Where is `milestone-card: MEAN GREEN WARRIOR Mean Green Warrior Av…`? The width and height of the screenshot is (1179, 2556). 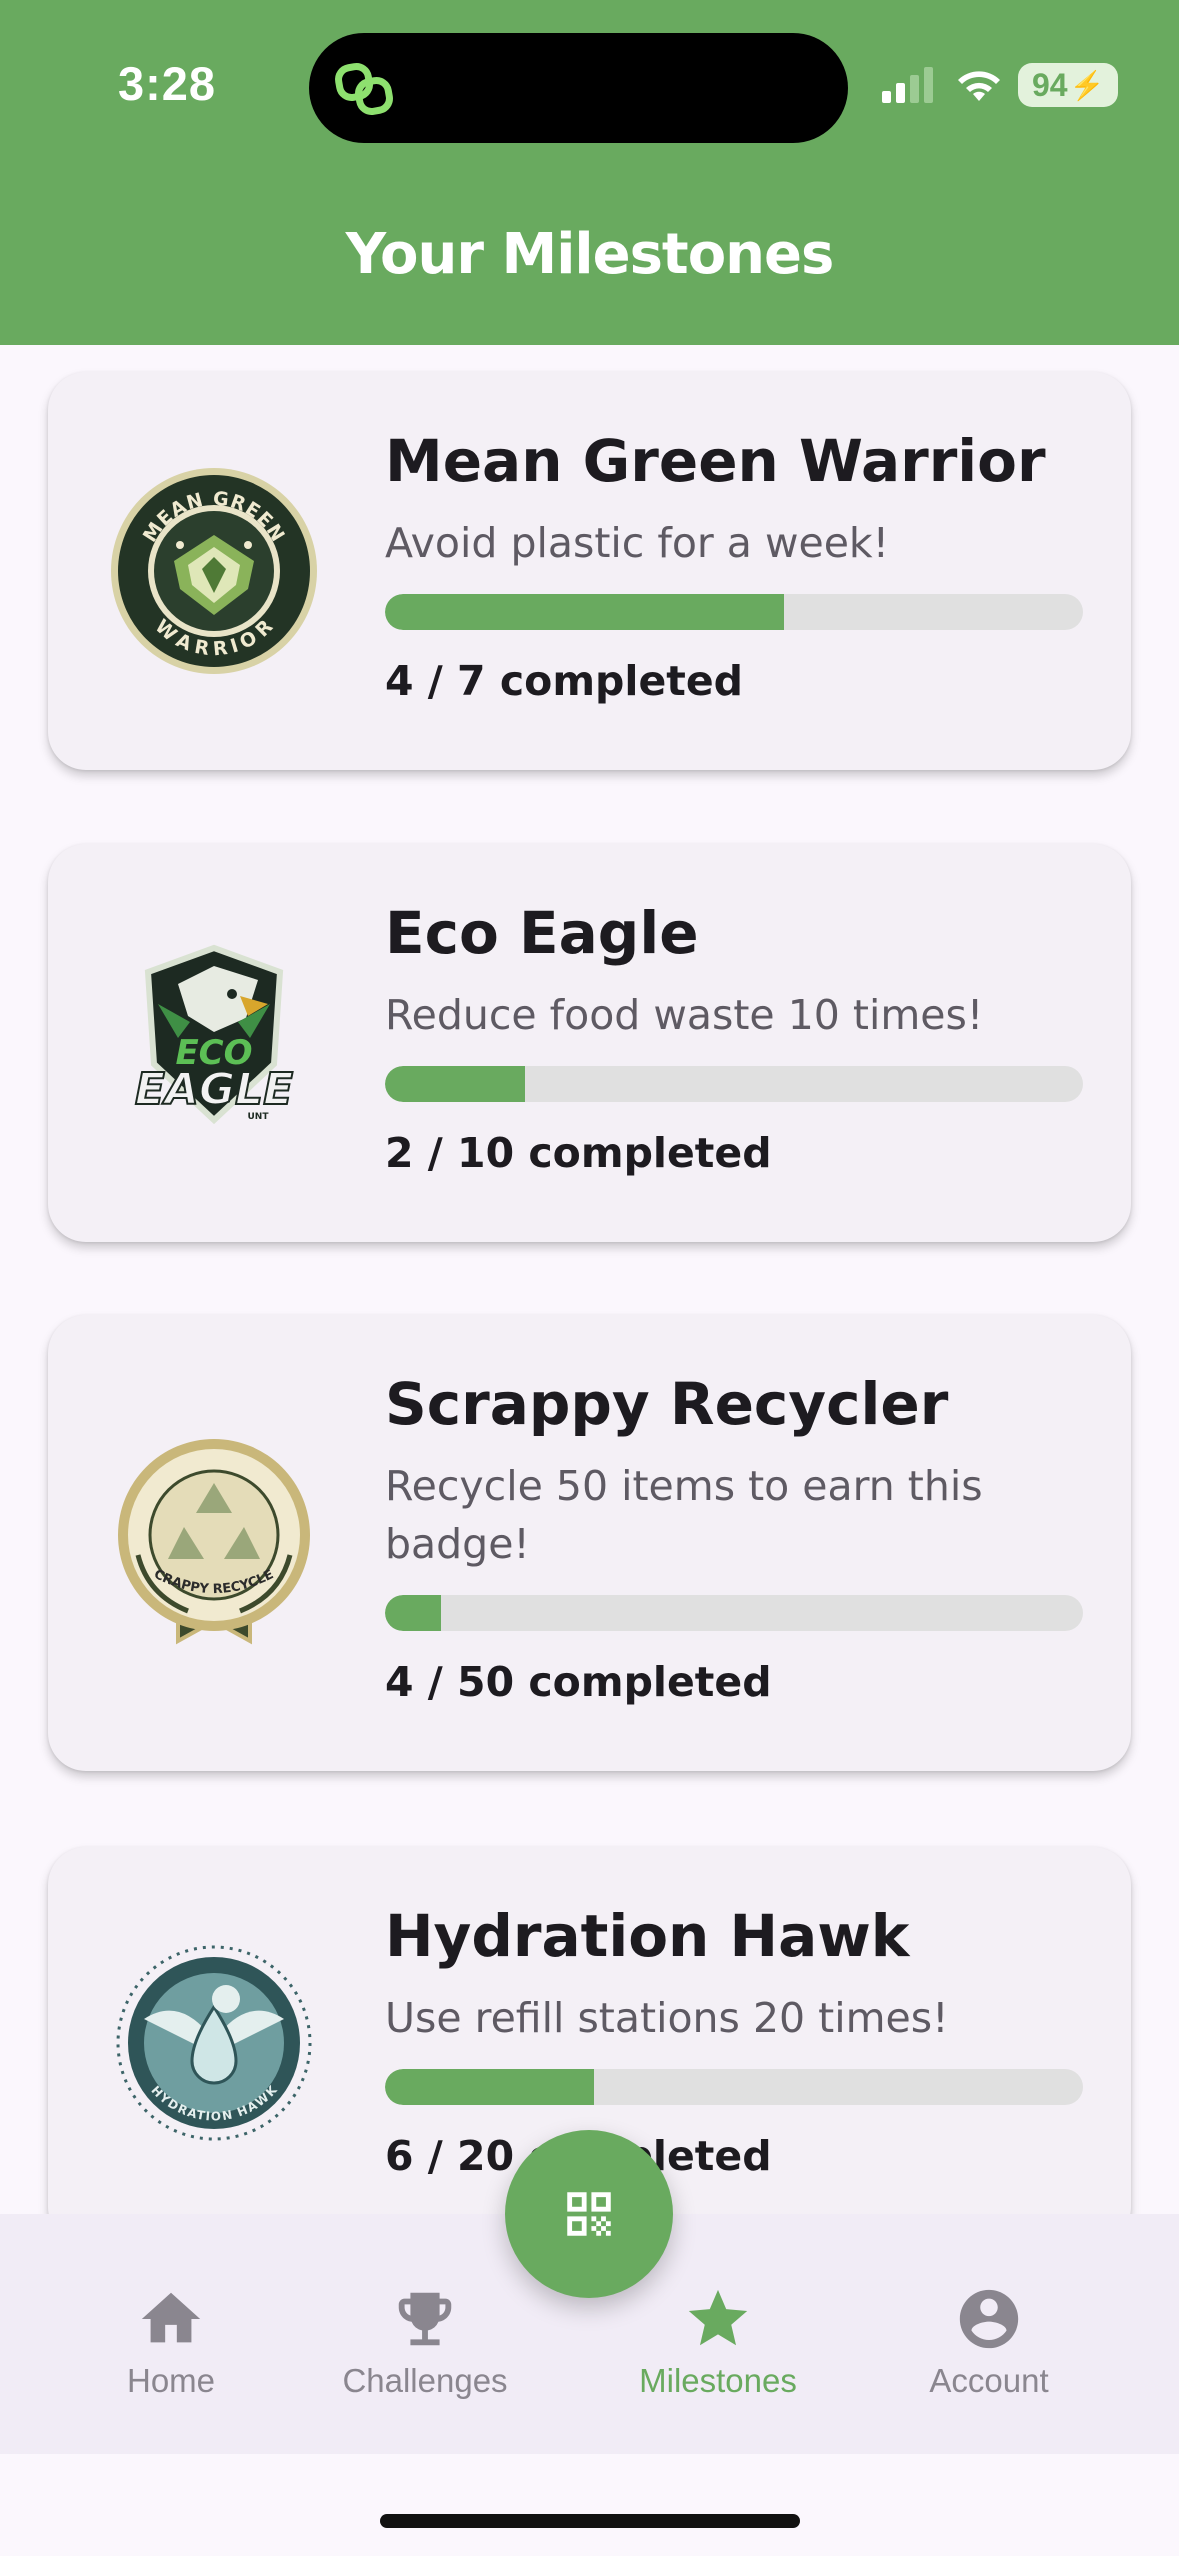
milestone-card: MEAN GREEN WARRIOR Mean Green Warrior Av… is located at coordinates (589, 571).